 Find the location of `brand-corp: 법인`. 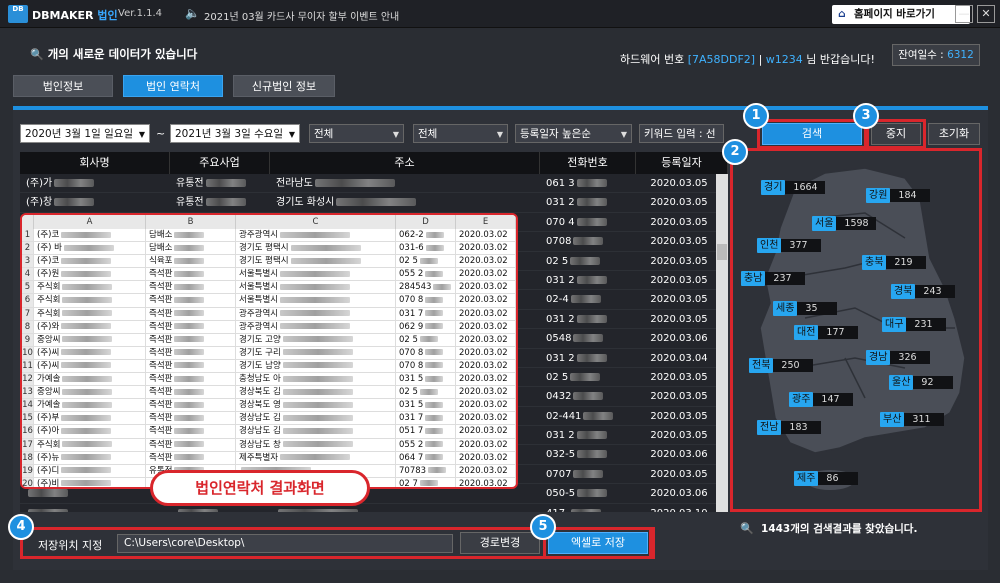

brand-corp: 법인 is located at coordinates (107, 15).